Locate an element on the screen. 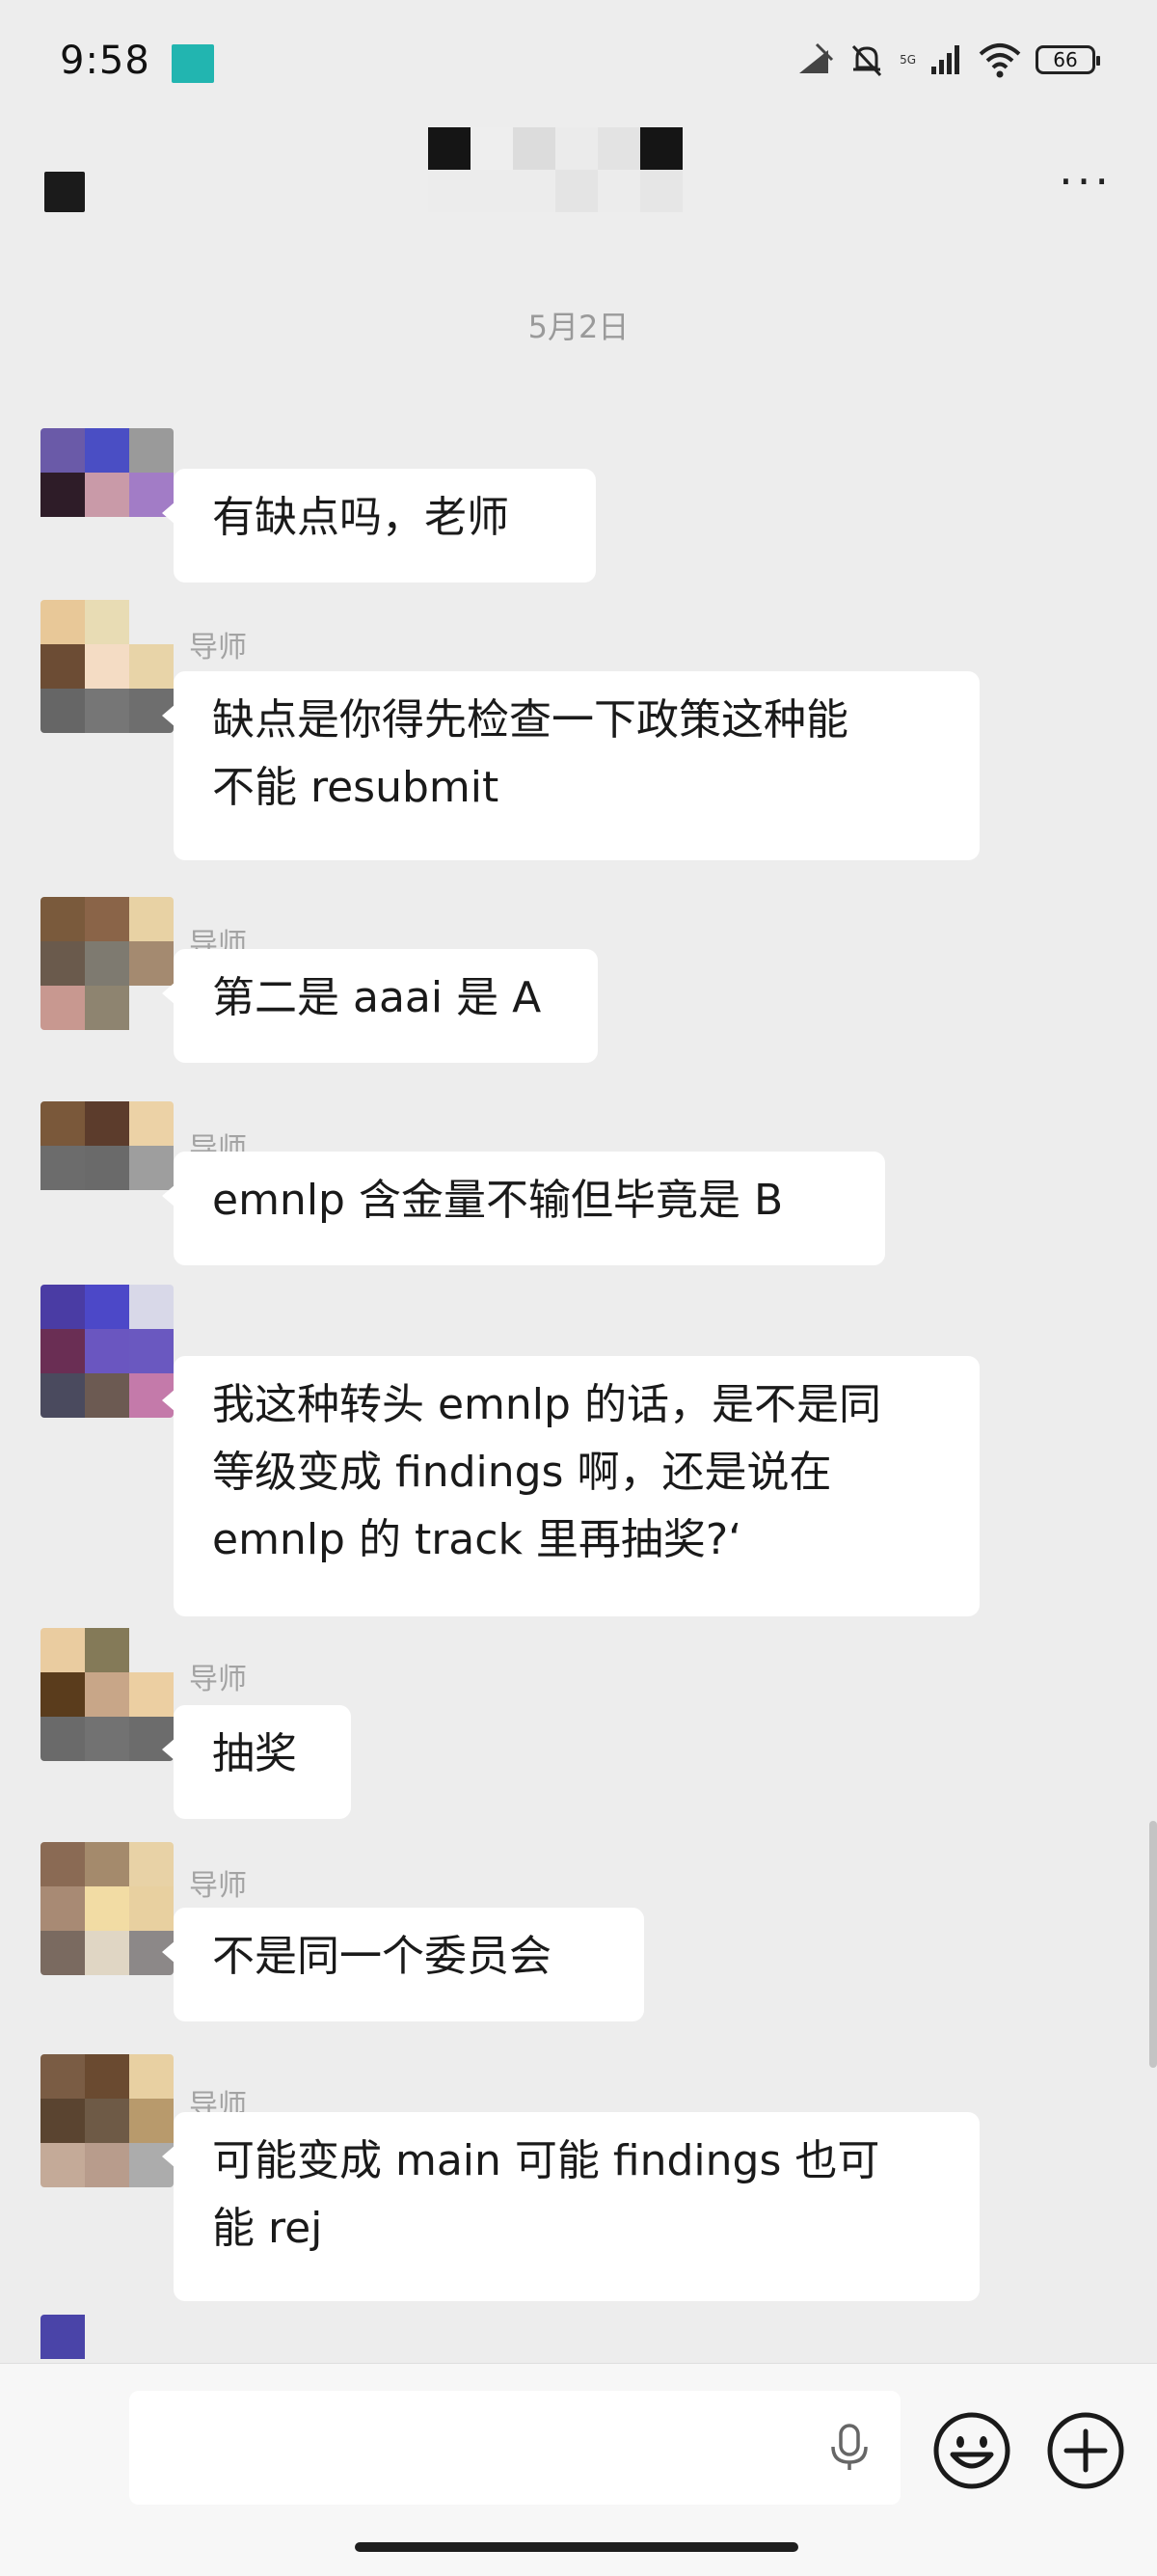  chat-message: 导师 emnlp 含金量不输但毕竟是 B is located at coordinates (578, 1186).